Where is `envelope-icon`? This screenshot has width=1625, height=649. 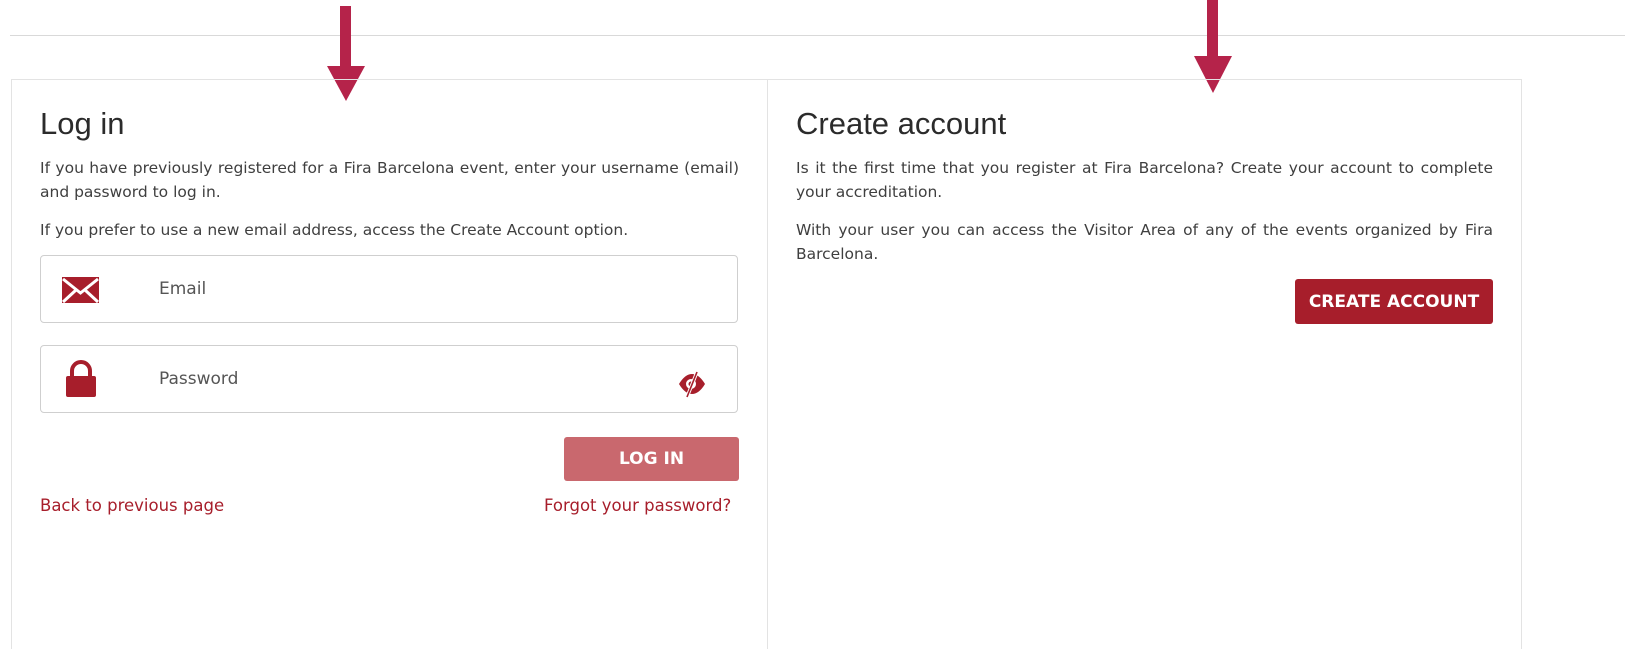
envelope-icon is located at coordinates (81, 290).